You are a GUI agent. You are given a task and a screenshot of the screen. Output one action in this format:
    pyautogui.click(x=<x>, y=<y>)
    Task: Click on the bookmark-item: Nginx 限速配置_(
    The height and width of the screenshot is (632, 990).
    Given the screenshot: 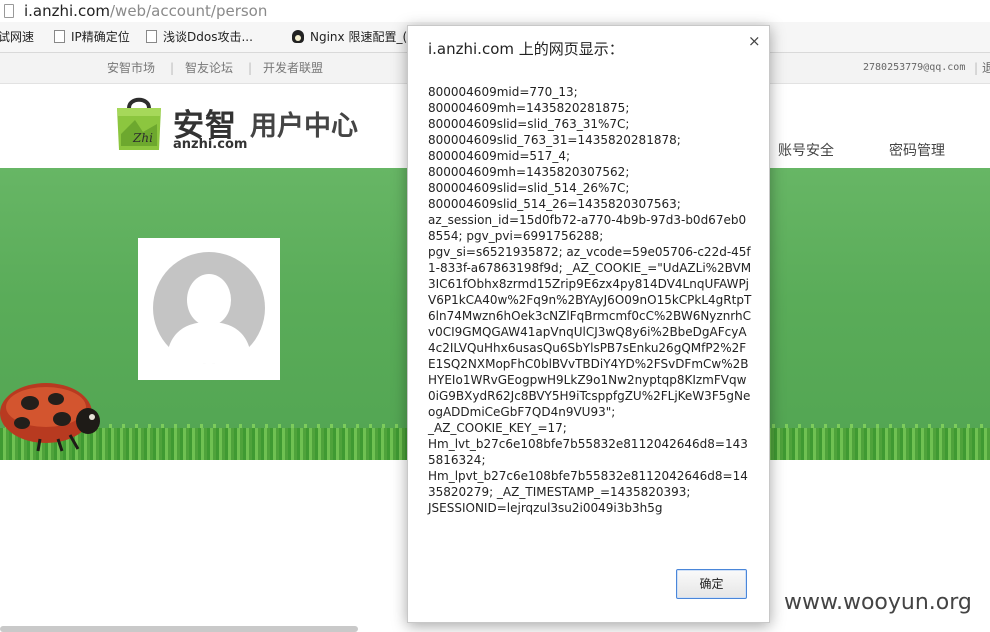 What is the action you would take?
    pyautogui.click(x=349, y=37)
    